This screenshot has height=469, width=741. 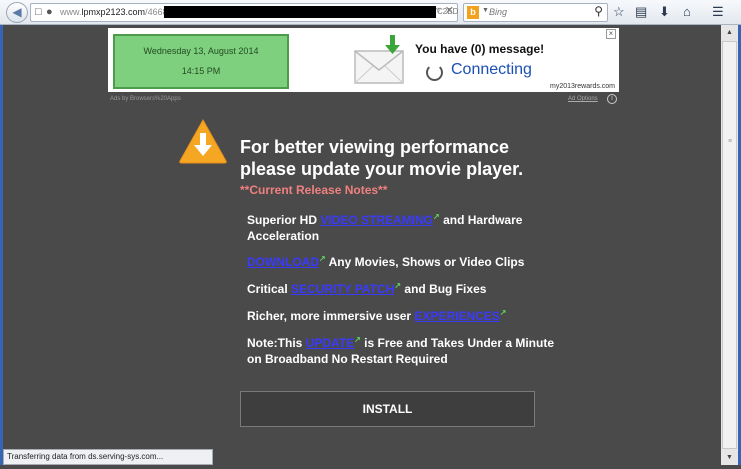 I want to click on feature-text: Any Movies, Shows or Video Clips, so click(x=425, y=262).